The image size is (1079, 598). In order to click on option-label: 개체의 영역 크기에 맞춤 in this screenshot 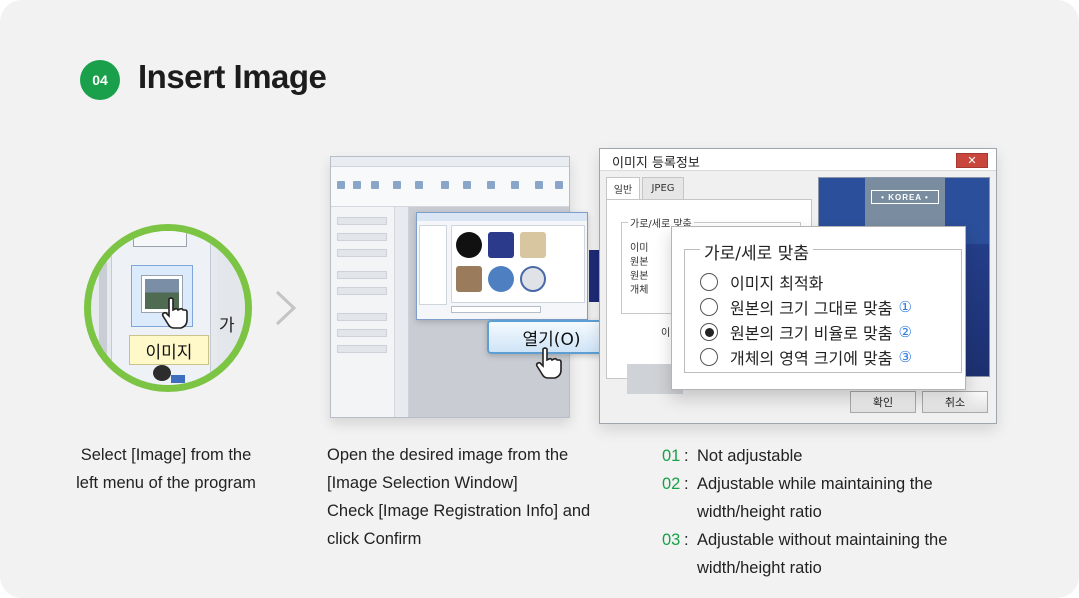, I will do `click(811, 358)`.